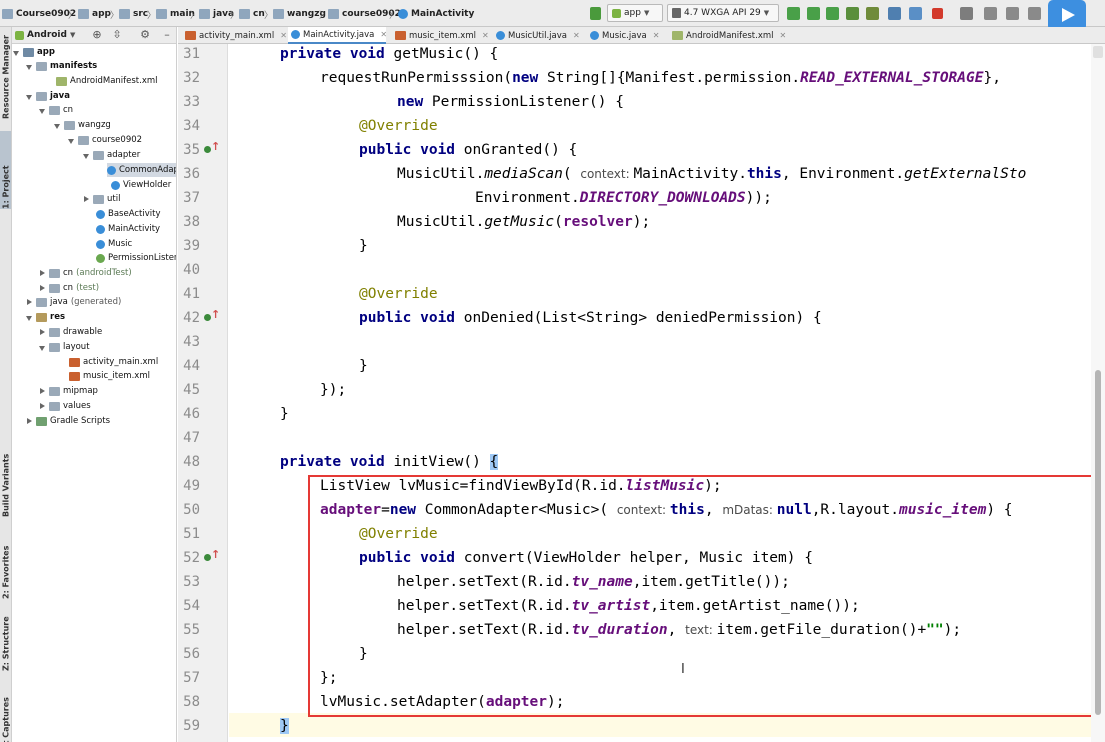  What do you see at coordinates (136, 258) in the screenshot?
I see `tree-item-permissionlistener: PermissionListener` at bounding box center [136, 258].